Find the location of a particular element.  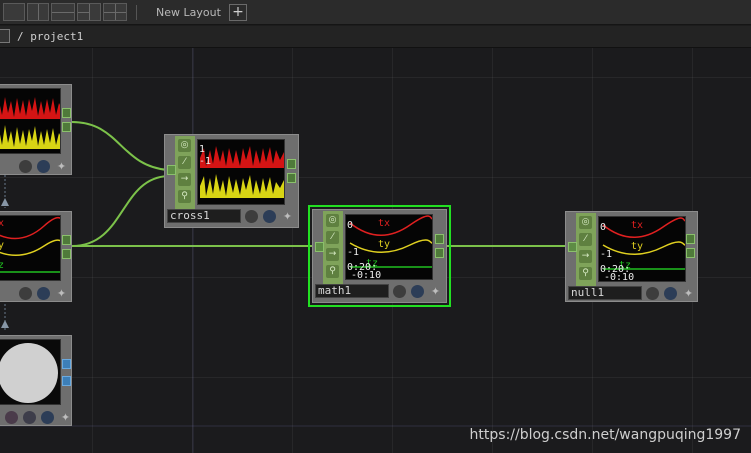

null-cook-icon: ⚲ is located at coordinates (585, 273).